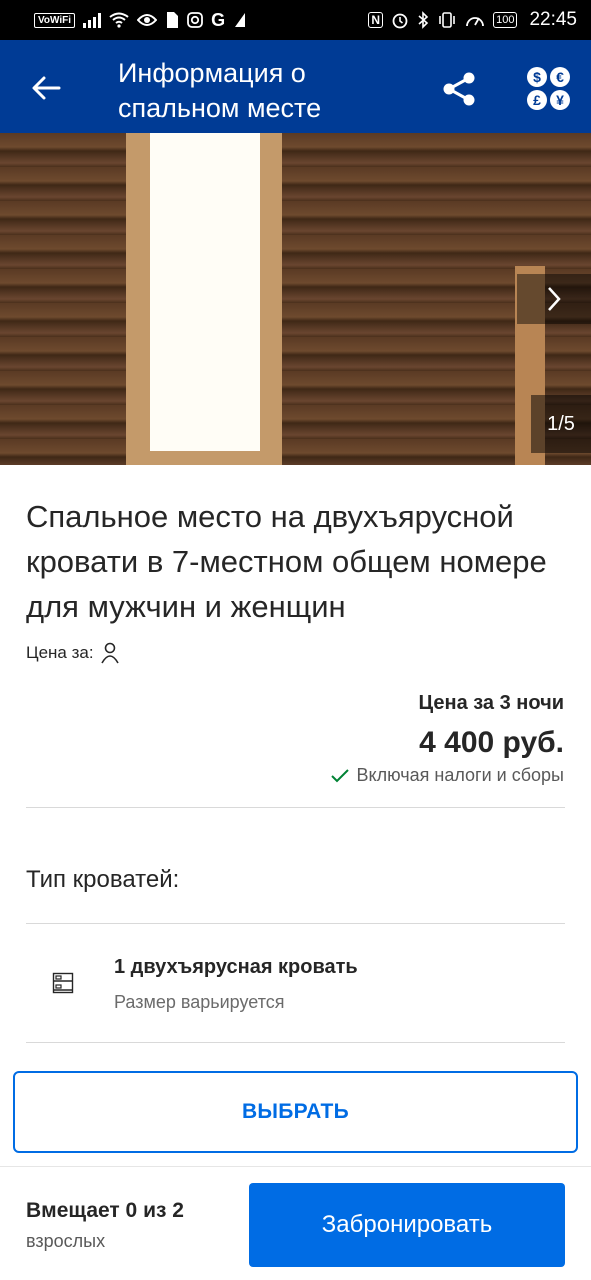  I want to click on sim-icon, so click(173, 20).